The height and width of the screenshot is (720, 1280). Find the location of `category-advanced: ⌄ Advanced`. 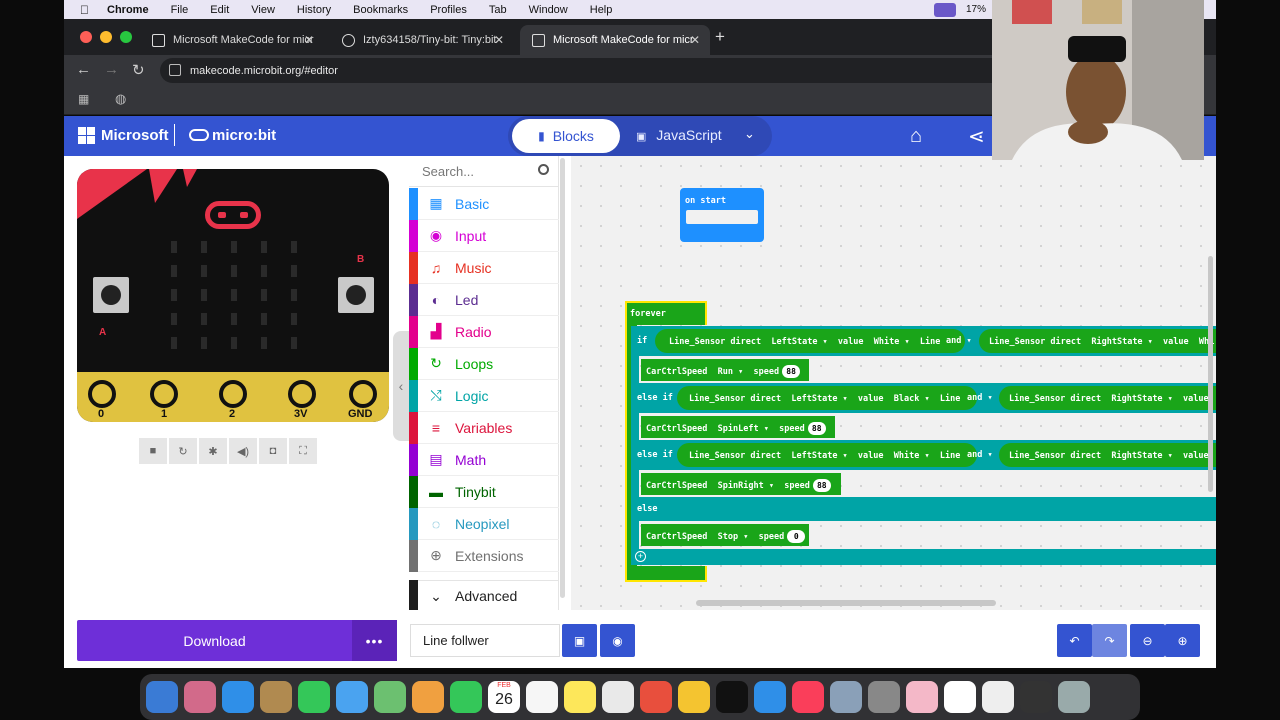

category-advanced: ⌄ Advanced is located at coordinates (484, 596).